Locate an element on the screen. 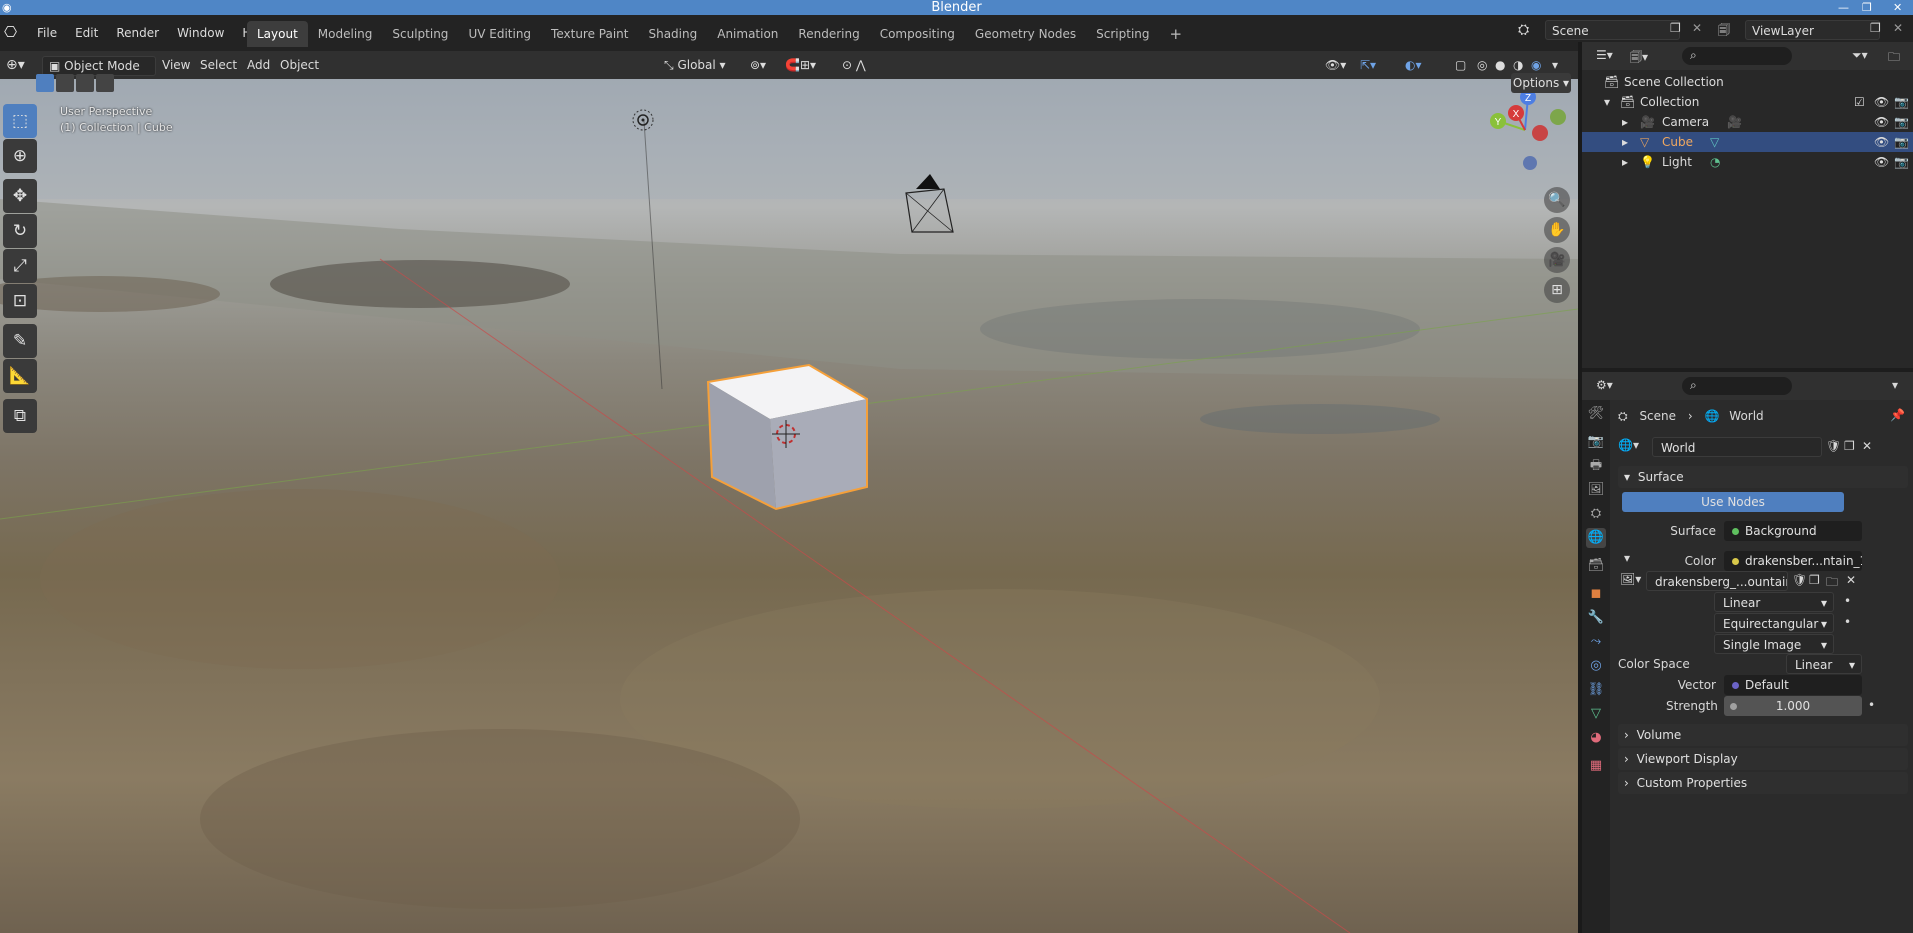  menu-file: File is located at coordinates (47, 33).